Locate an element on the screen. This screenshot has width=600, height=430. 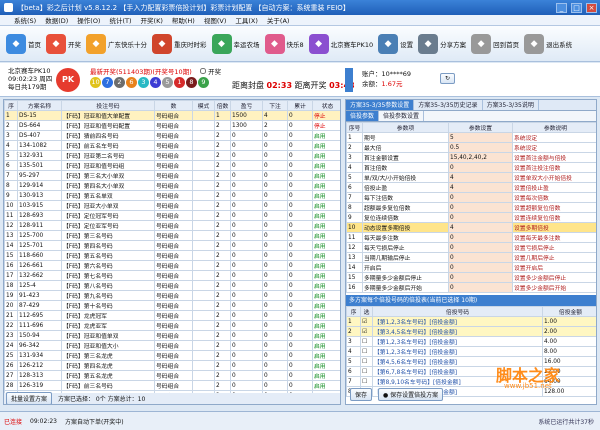
refresh-button: ↻ is located at coordinates (448, 78).